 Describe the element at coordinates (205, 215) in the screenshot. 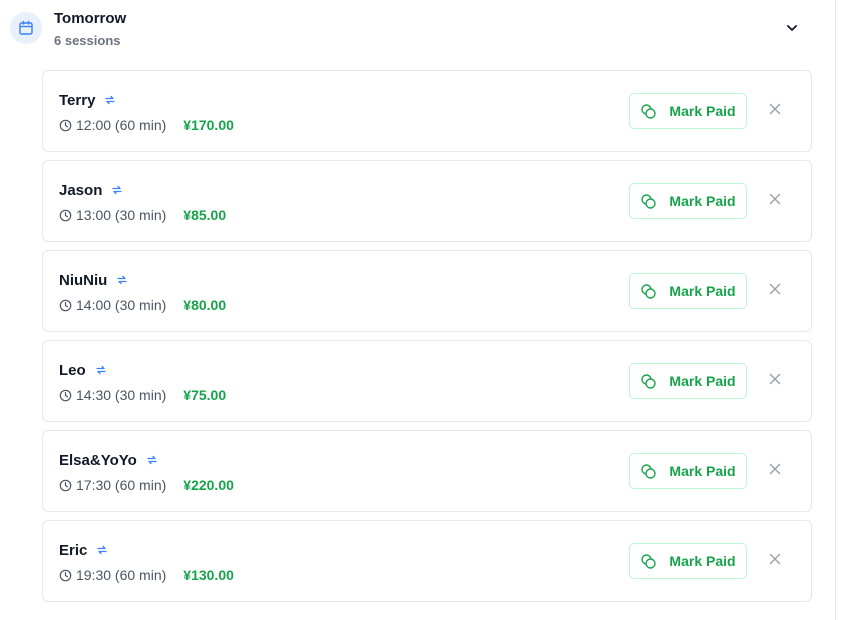

I see `session-price: ¥85.00` at that location.